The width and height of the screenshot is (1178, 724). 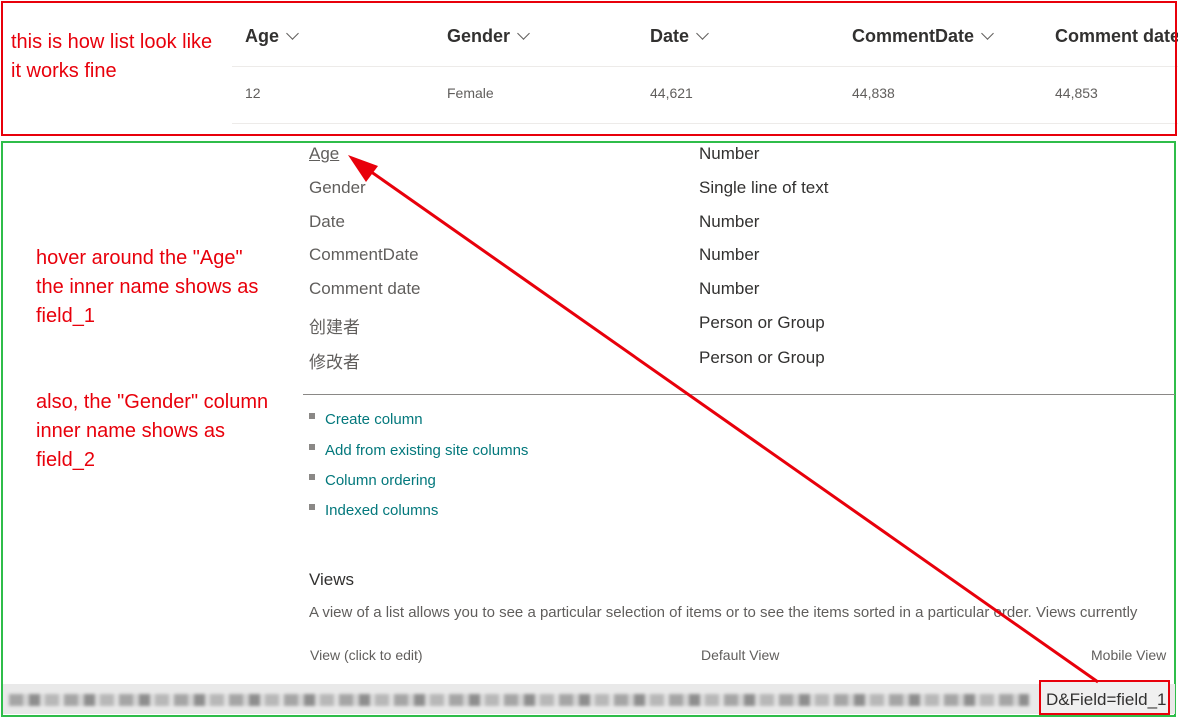 I want to click on list-note: this is how list look like it works fine, so click(x=112, y=56).